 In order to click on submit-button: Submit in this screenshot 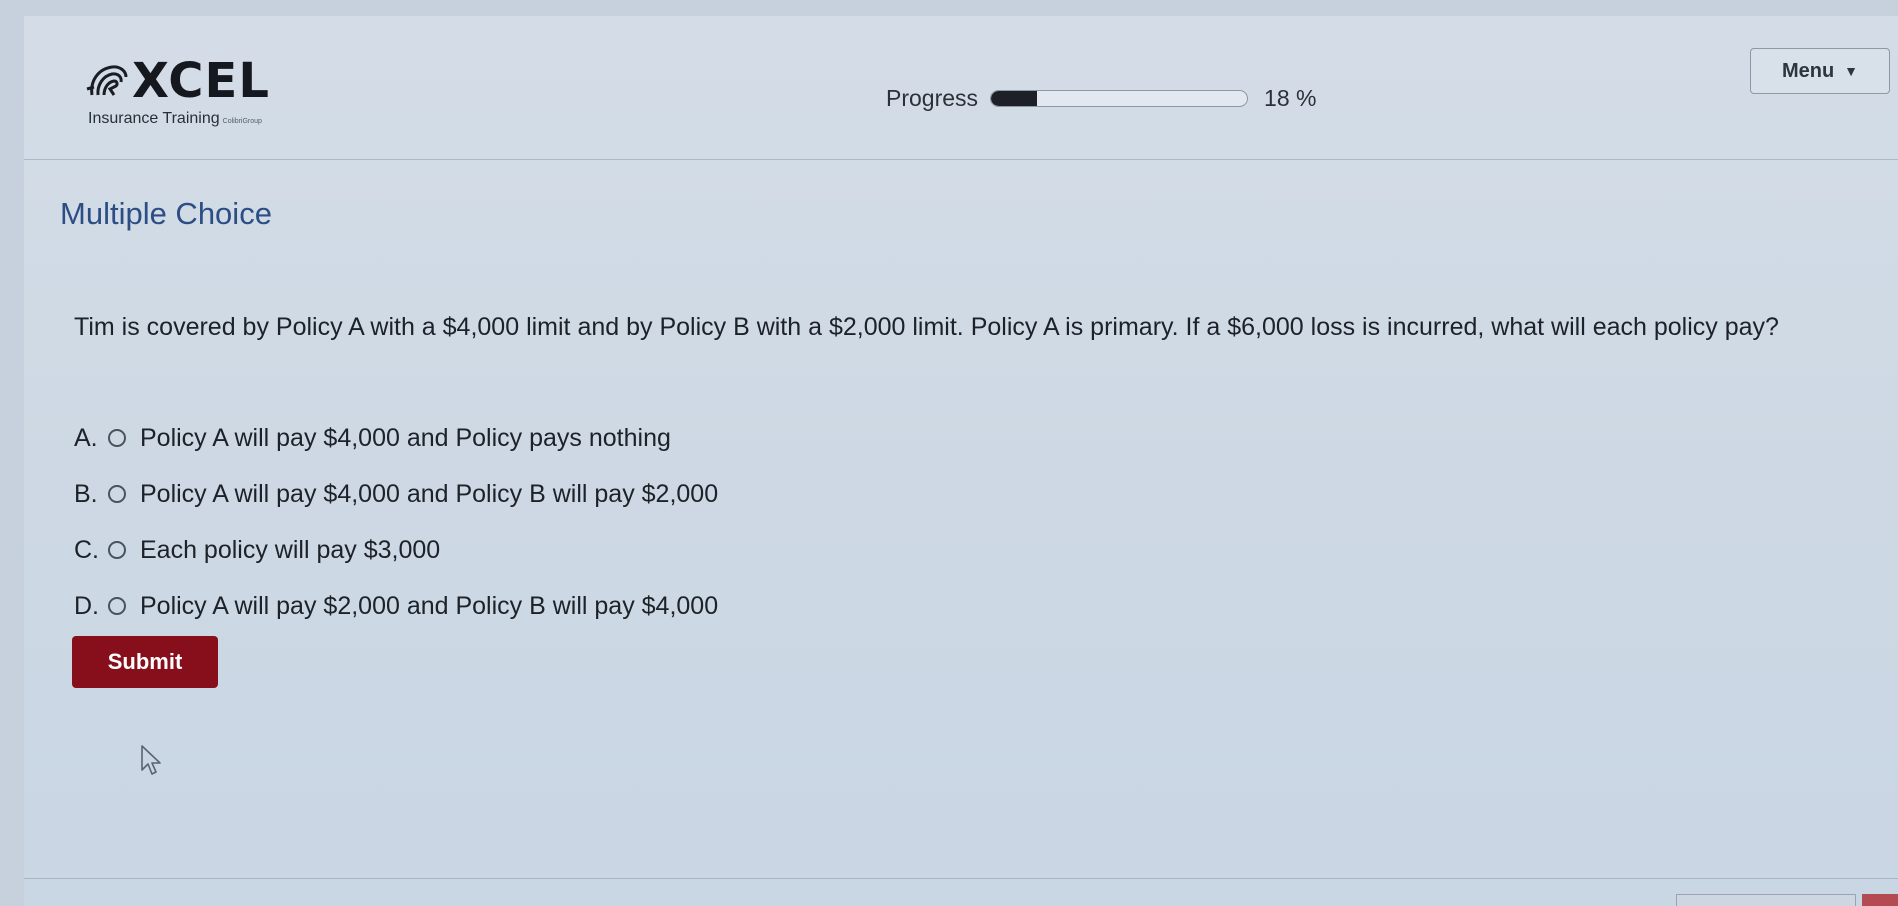, I will do `click(145, 662)`.